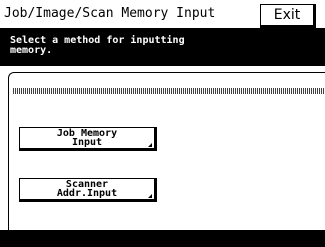 This screenshot has height=247, width=325. Describe the element at coordinates (162, 238) in the screenshot. I see `footer-bar` at that location.